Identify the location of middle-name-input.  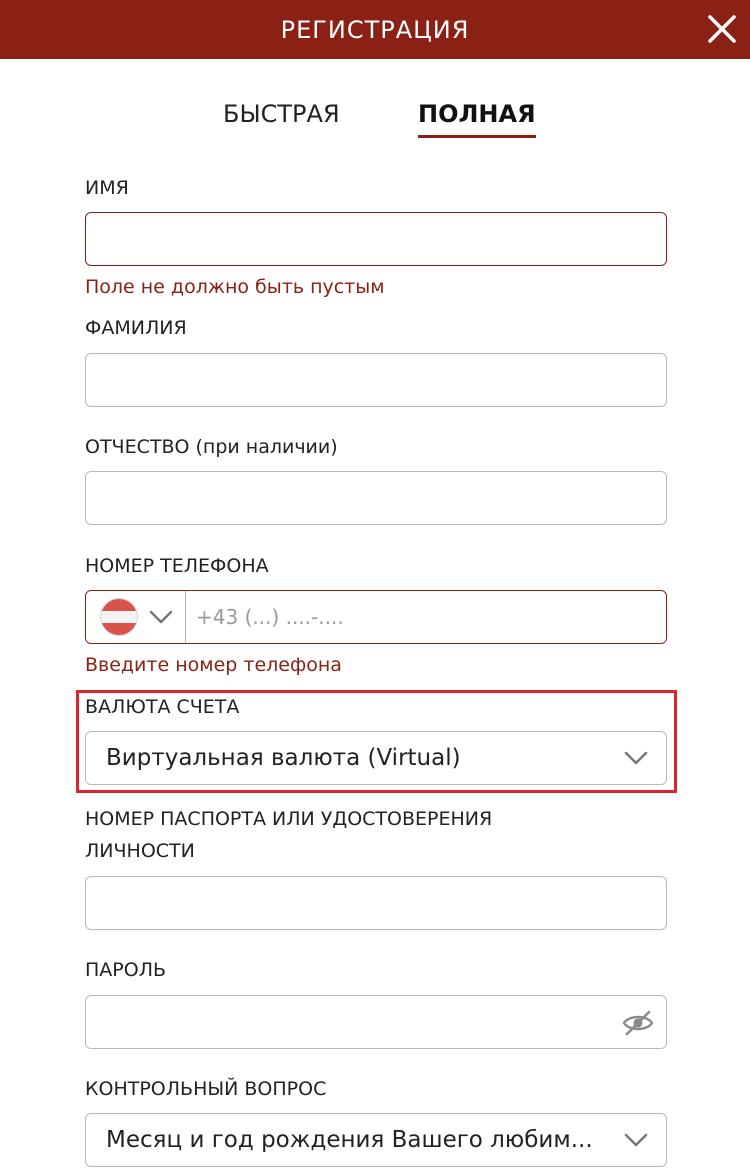
(376, 498).